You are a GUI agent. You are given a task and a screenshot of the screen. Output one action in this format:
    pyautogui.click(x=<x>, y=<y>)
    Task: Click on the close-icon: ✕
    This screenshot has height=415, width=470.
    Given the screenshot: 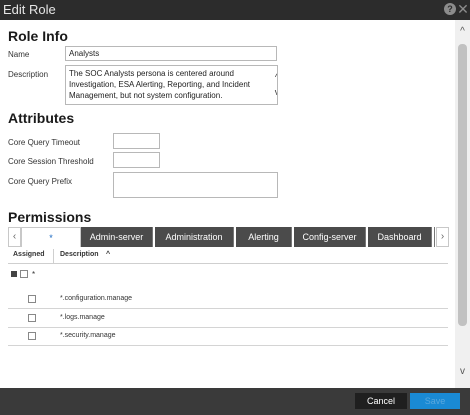 What is the action you would take?
    pyautogui.click(x=463, y=9)
    